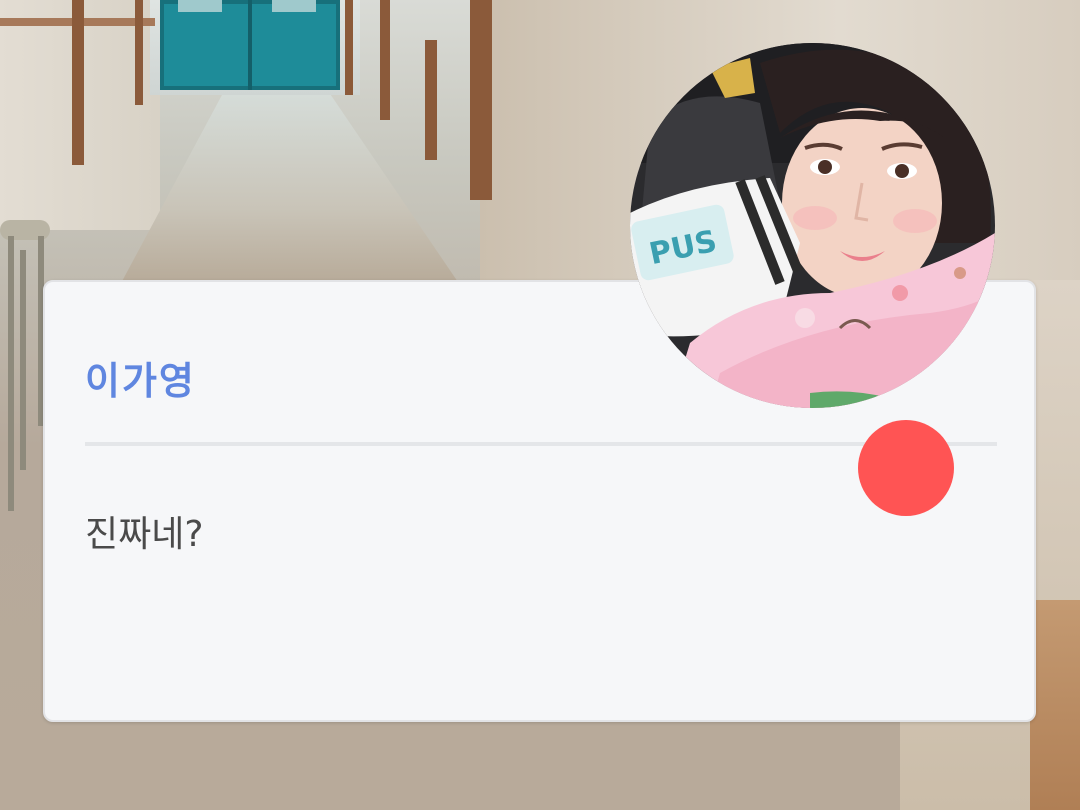  What do you see at coordinates (250, 45) in the screenshot?
I see `background-door` at bounding box center [250, 45].